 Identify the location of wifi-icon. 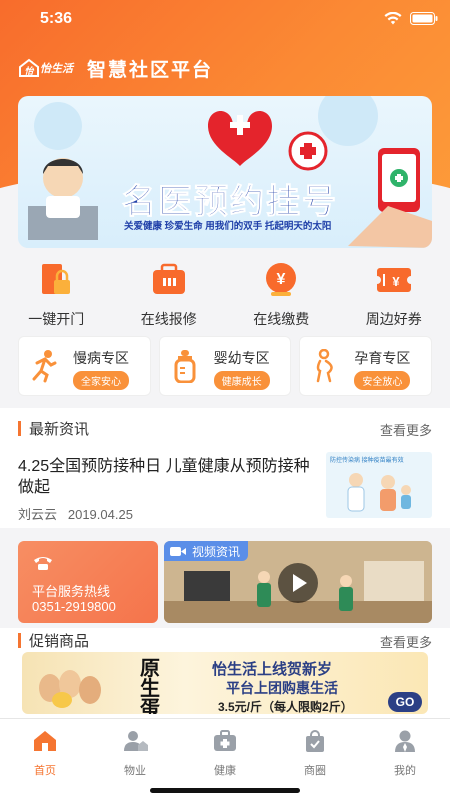
(393, 18).